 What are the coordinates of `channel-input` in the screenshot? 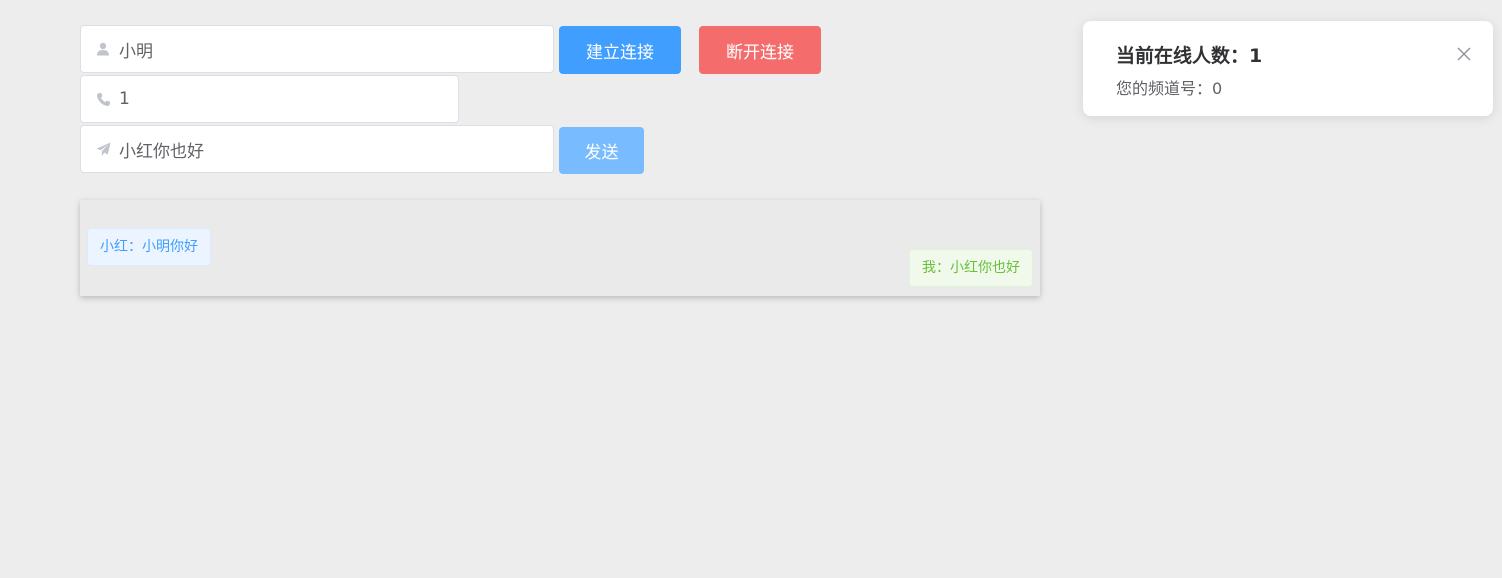 It's located at (279, 99).